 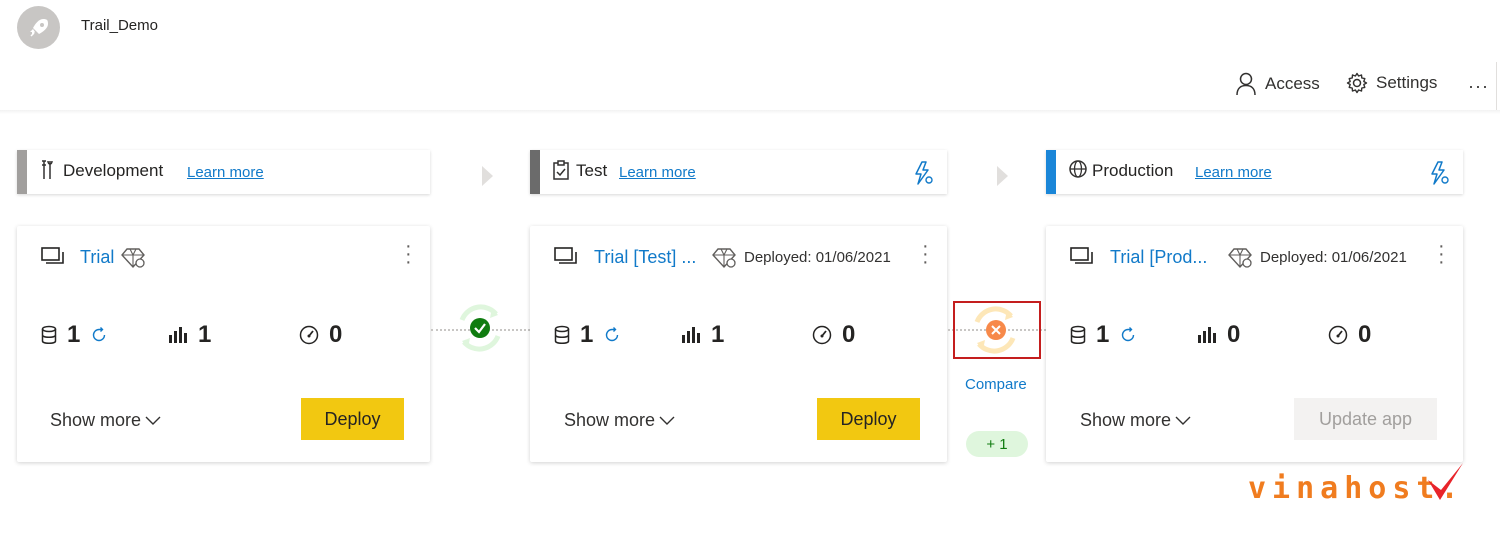 I want to click on more-options-button: ···, so click(x=1478, y=86).